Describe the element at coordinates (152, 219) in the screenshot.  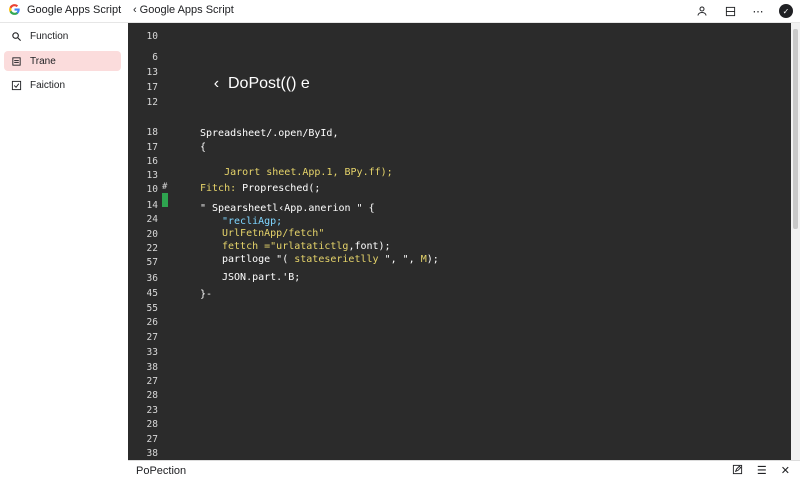
I see `line-number: 24` at that location.